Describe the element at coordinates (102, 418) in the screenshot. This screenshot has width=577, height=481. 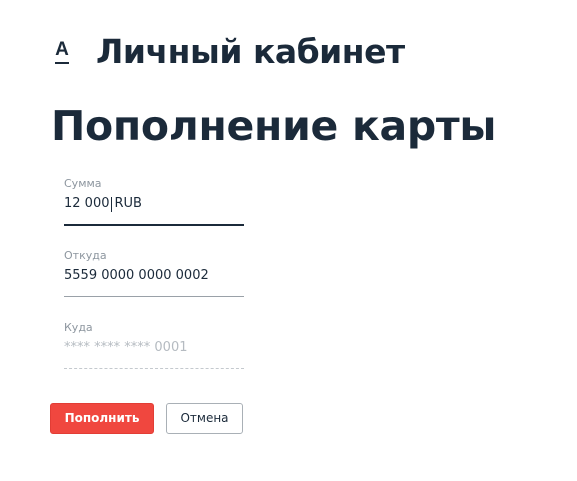
I see `submit-button: Пополнить` at that location.